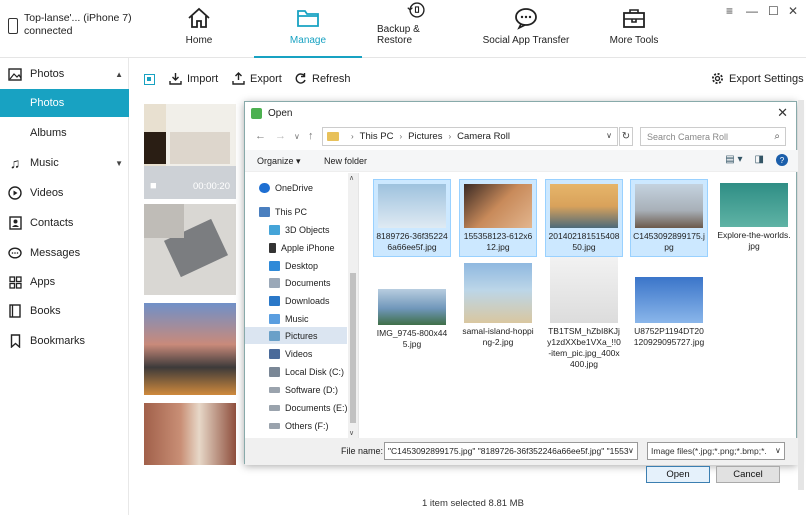 The image size is (806, 515). Describe the element at coordinates (377, 136) in the screenshot. I see `breadcrumb-this-pc: This PC` at that location.